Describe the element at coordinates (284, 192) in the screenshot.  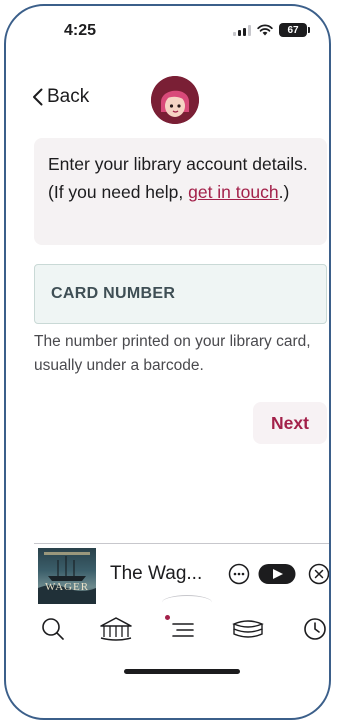
I see `info-text-end: .)` at that location.